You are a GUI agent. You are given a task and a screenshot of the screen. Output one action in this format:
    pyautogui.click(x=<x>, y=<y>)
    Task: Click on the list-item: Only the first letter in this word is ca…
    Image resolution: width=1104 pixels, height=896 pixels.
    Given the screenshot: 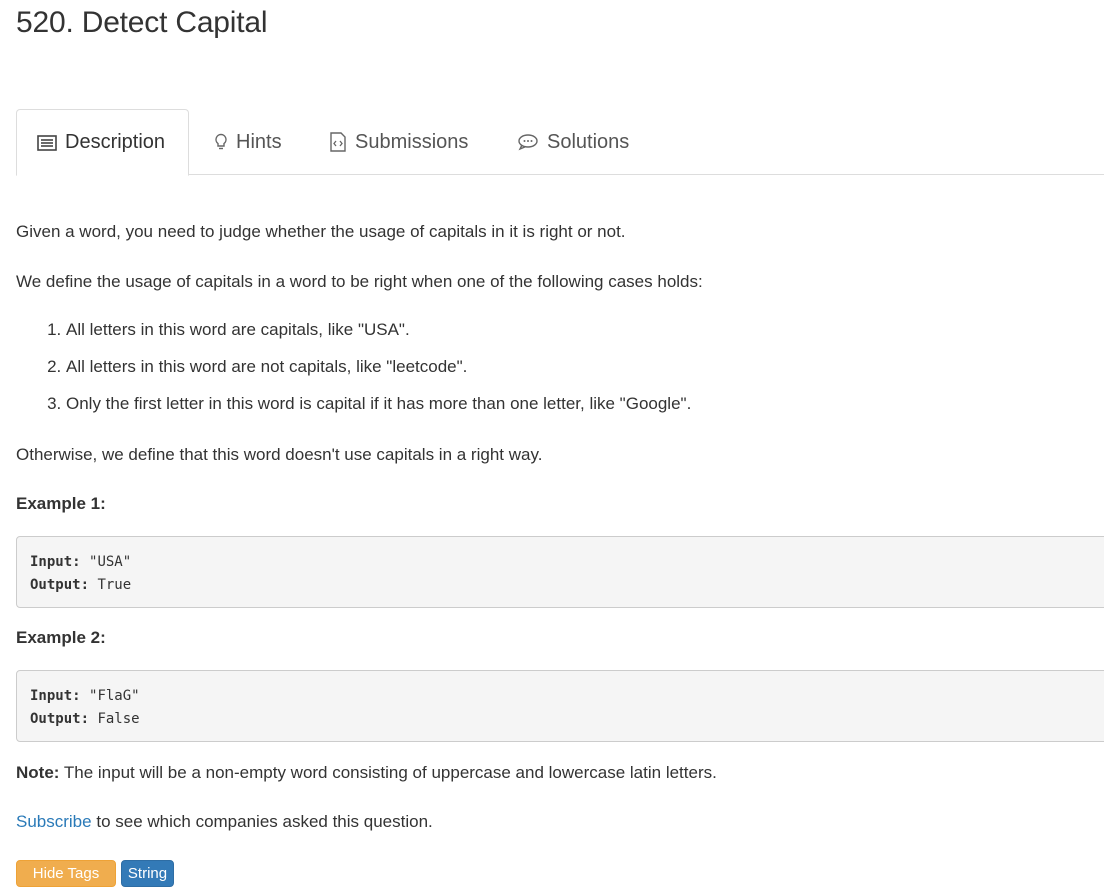 What is the action you would take?
    pyautogui.click(x=378, y=412)
    